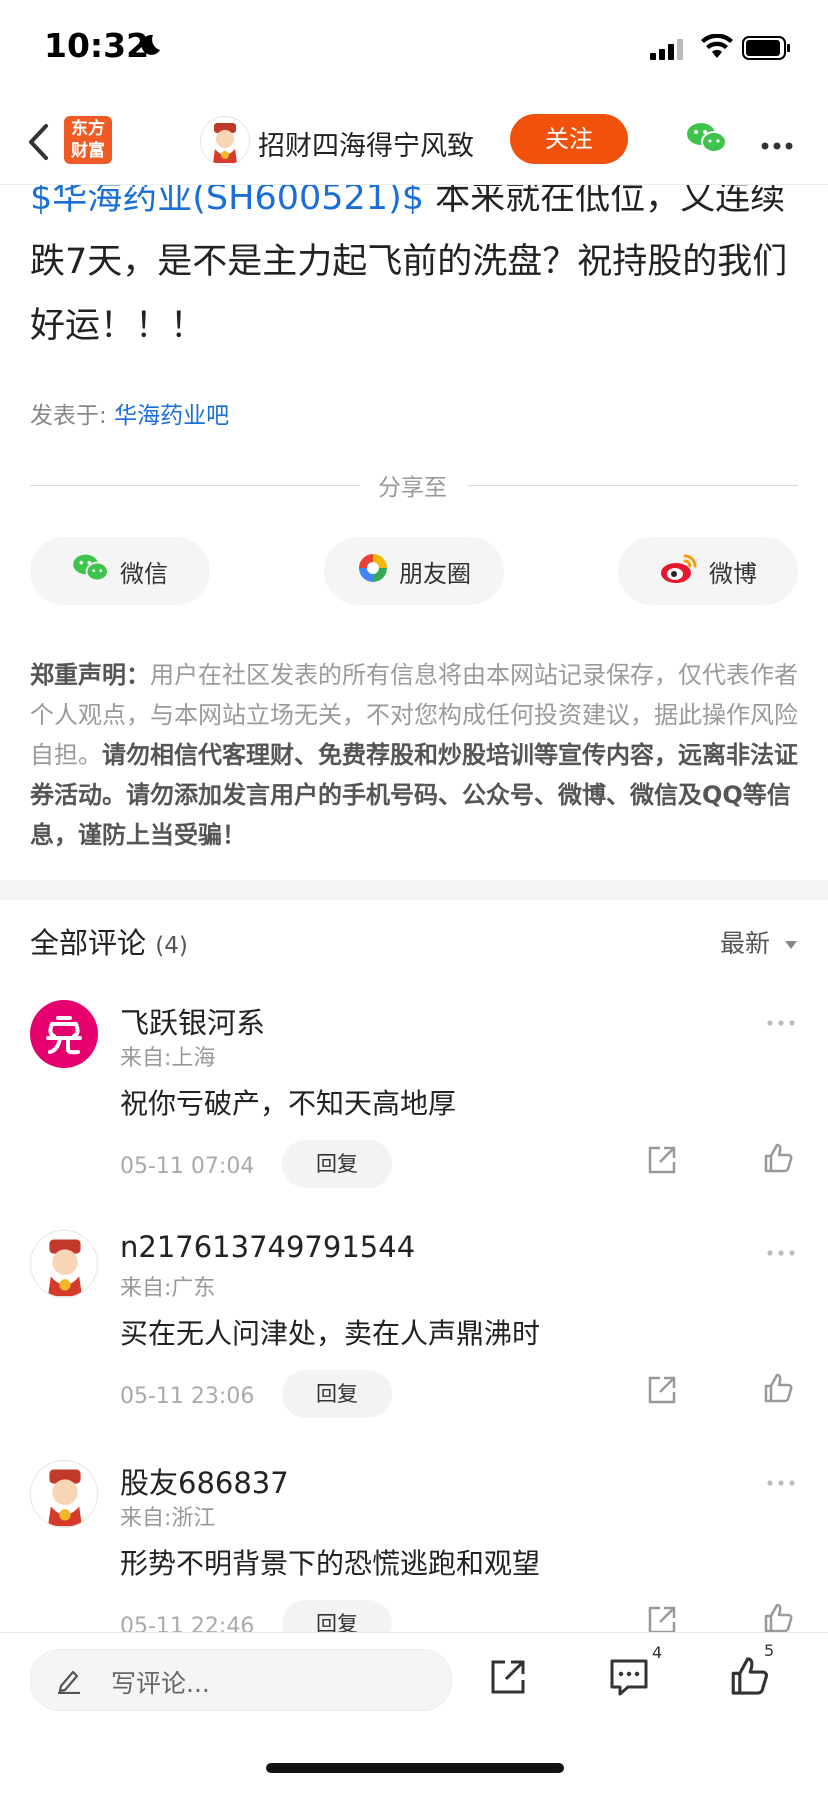  Describe the element at coordinates (288, 1103) in the screenshot. I see `comment-text: 祝你亏破产，不知天高地厚` at that location.